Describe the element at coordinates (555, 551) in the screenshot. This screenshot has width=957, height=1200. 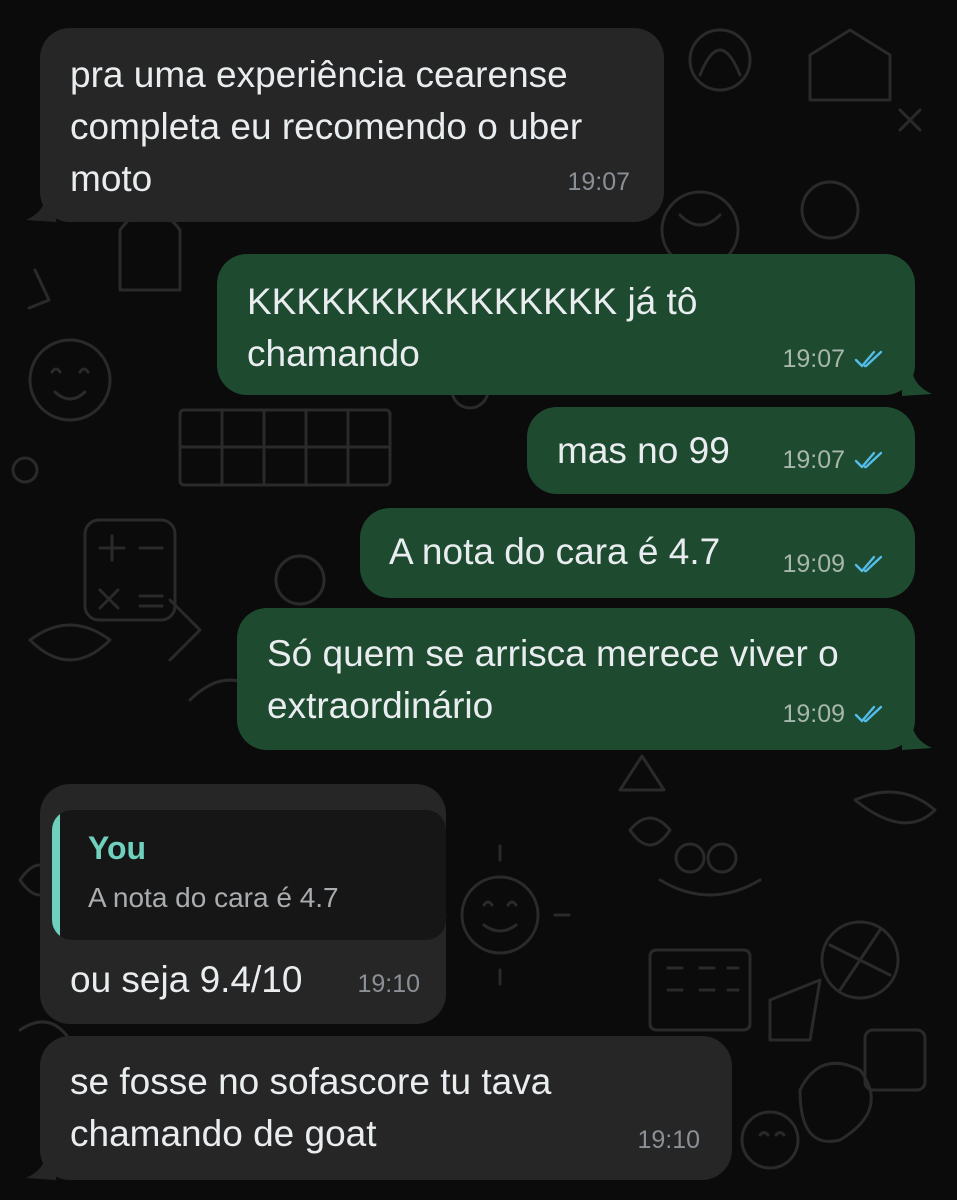
I see `message-text-line: A nota do cara é 4.7` at that location.